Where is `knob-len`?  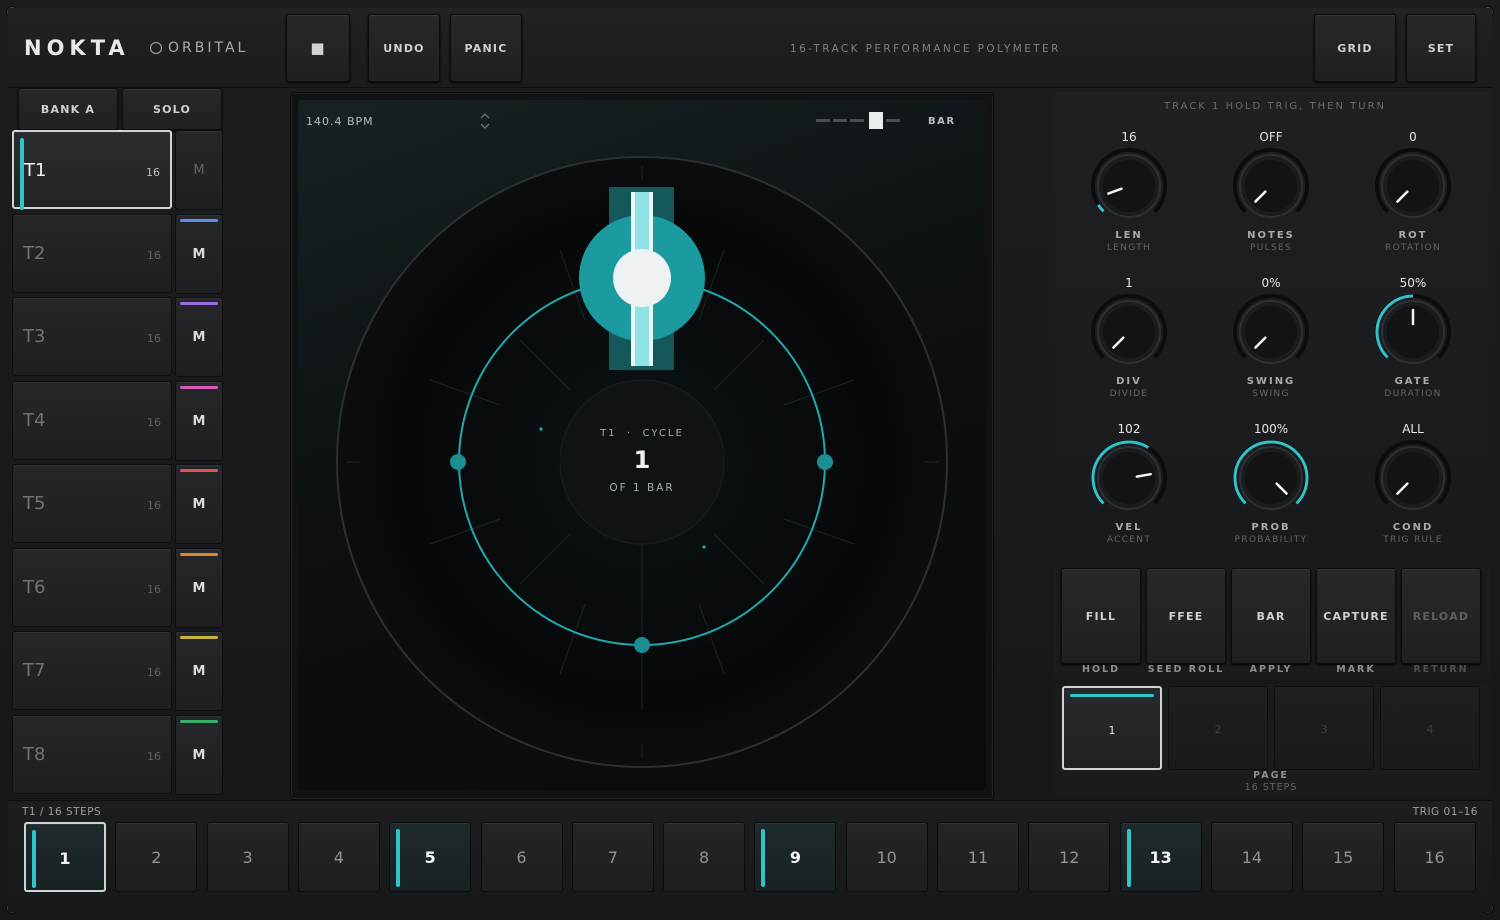
knob-len is located at coordinates (1129, 186).